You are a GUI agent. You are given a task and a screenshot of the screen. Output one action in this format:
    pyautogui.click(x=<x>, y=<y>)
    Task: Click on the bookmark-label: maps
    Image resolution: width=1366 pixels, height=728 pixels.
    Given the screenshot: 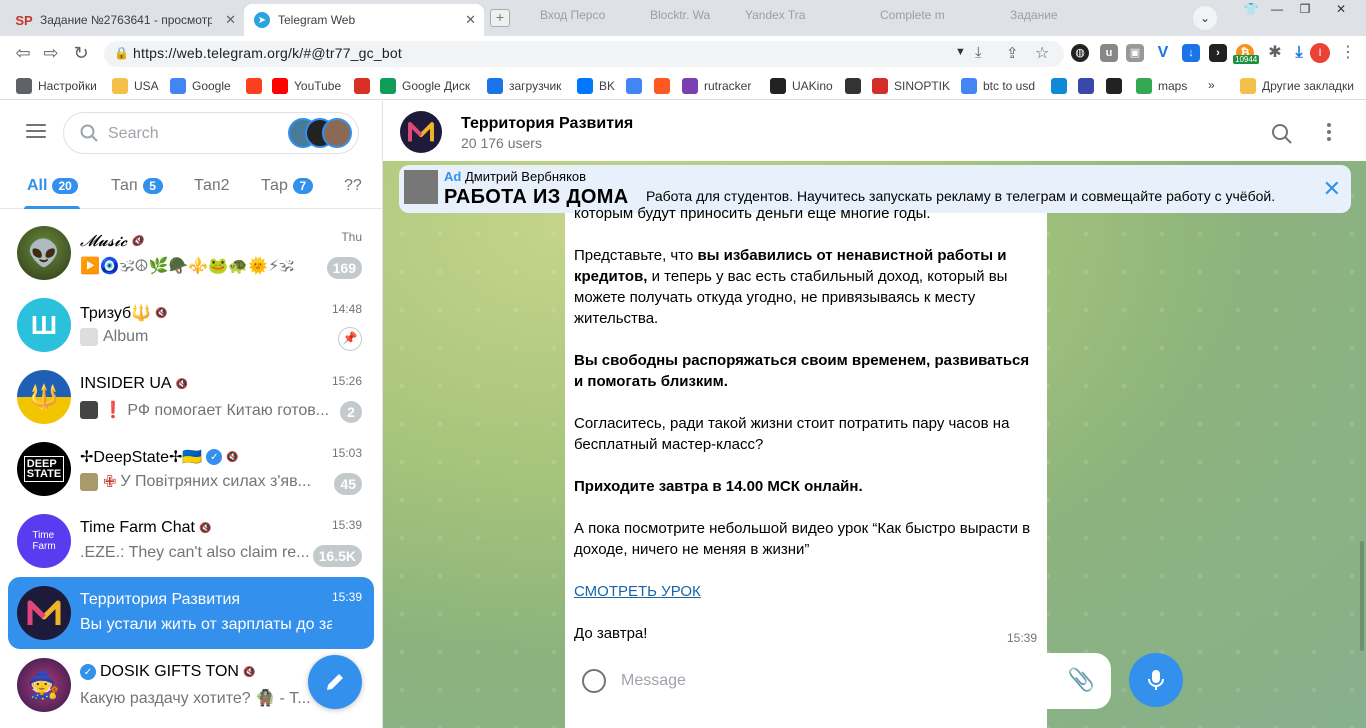 What is the action you would take?
    pyautogui.click(x=1173, y=86)
    